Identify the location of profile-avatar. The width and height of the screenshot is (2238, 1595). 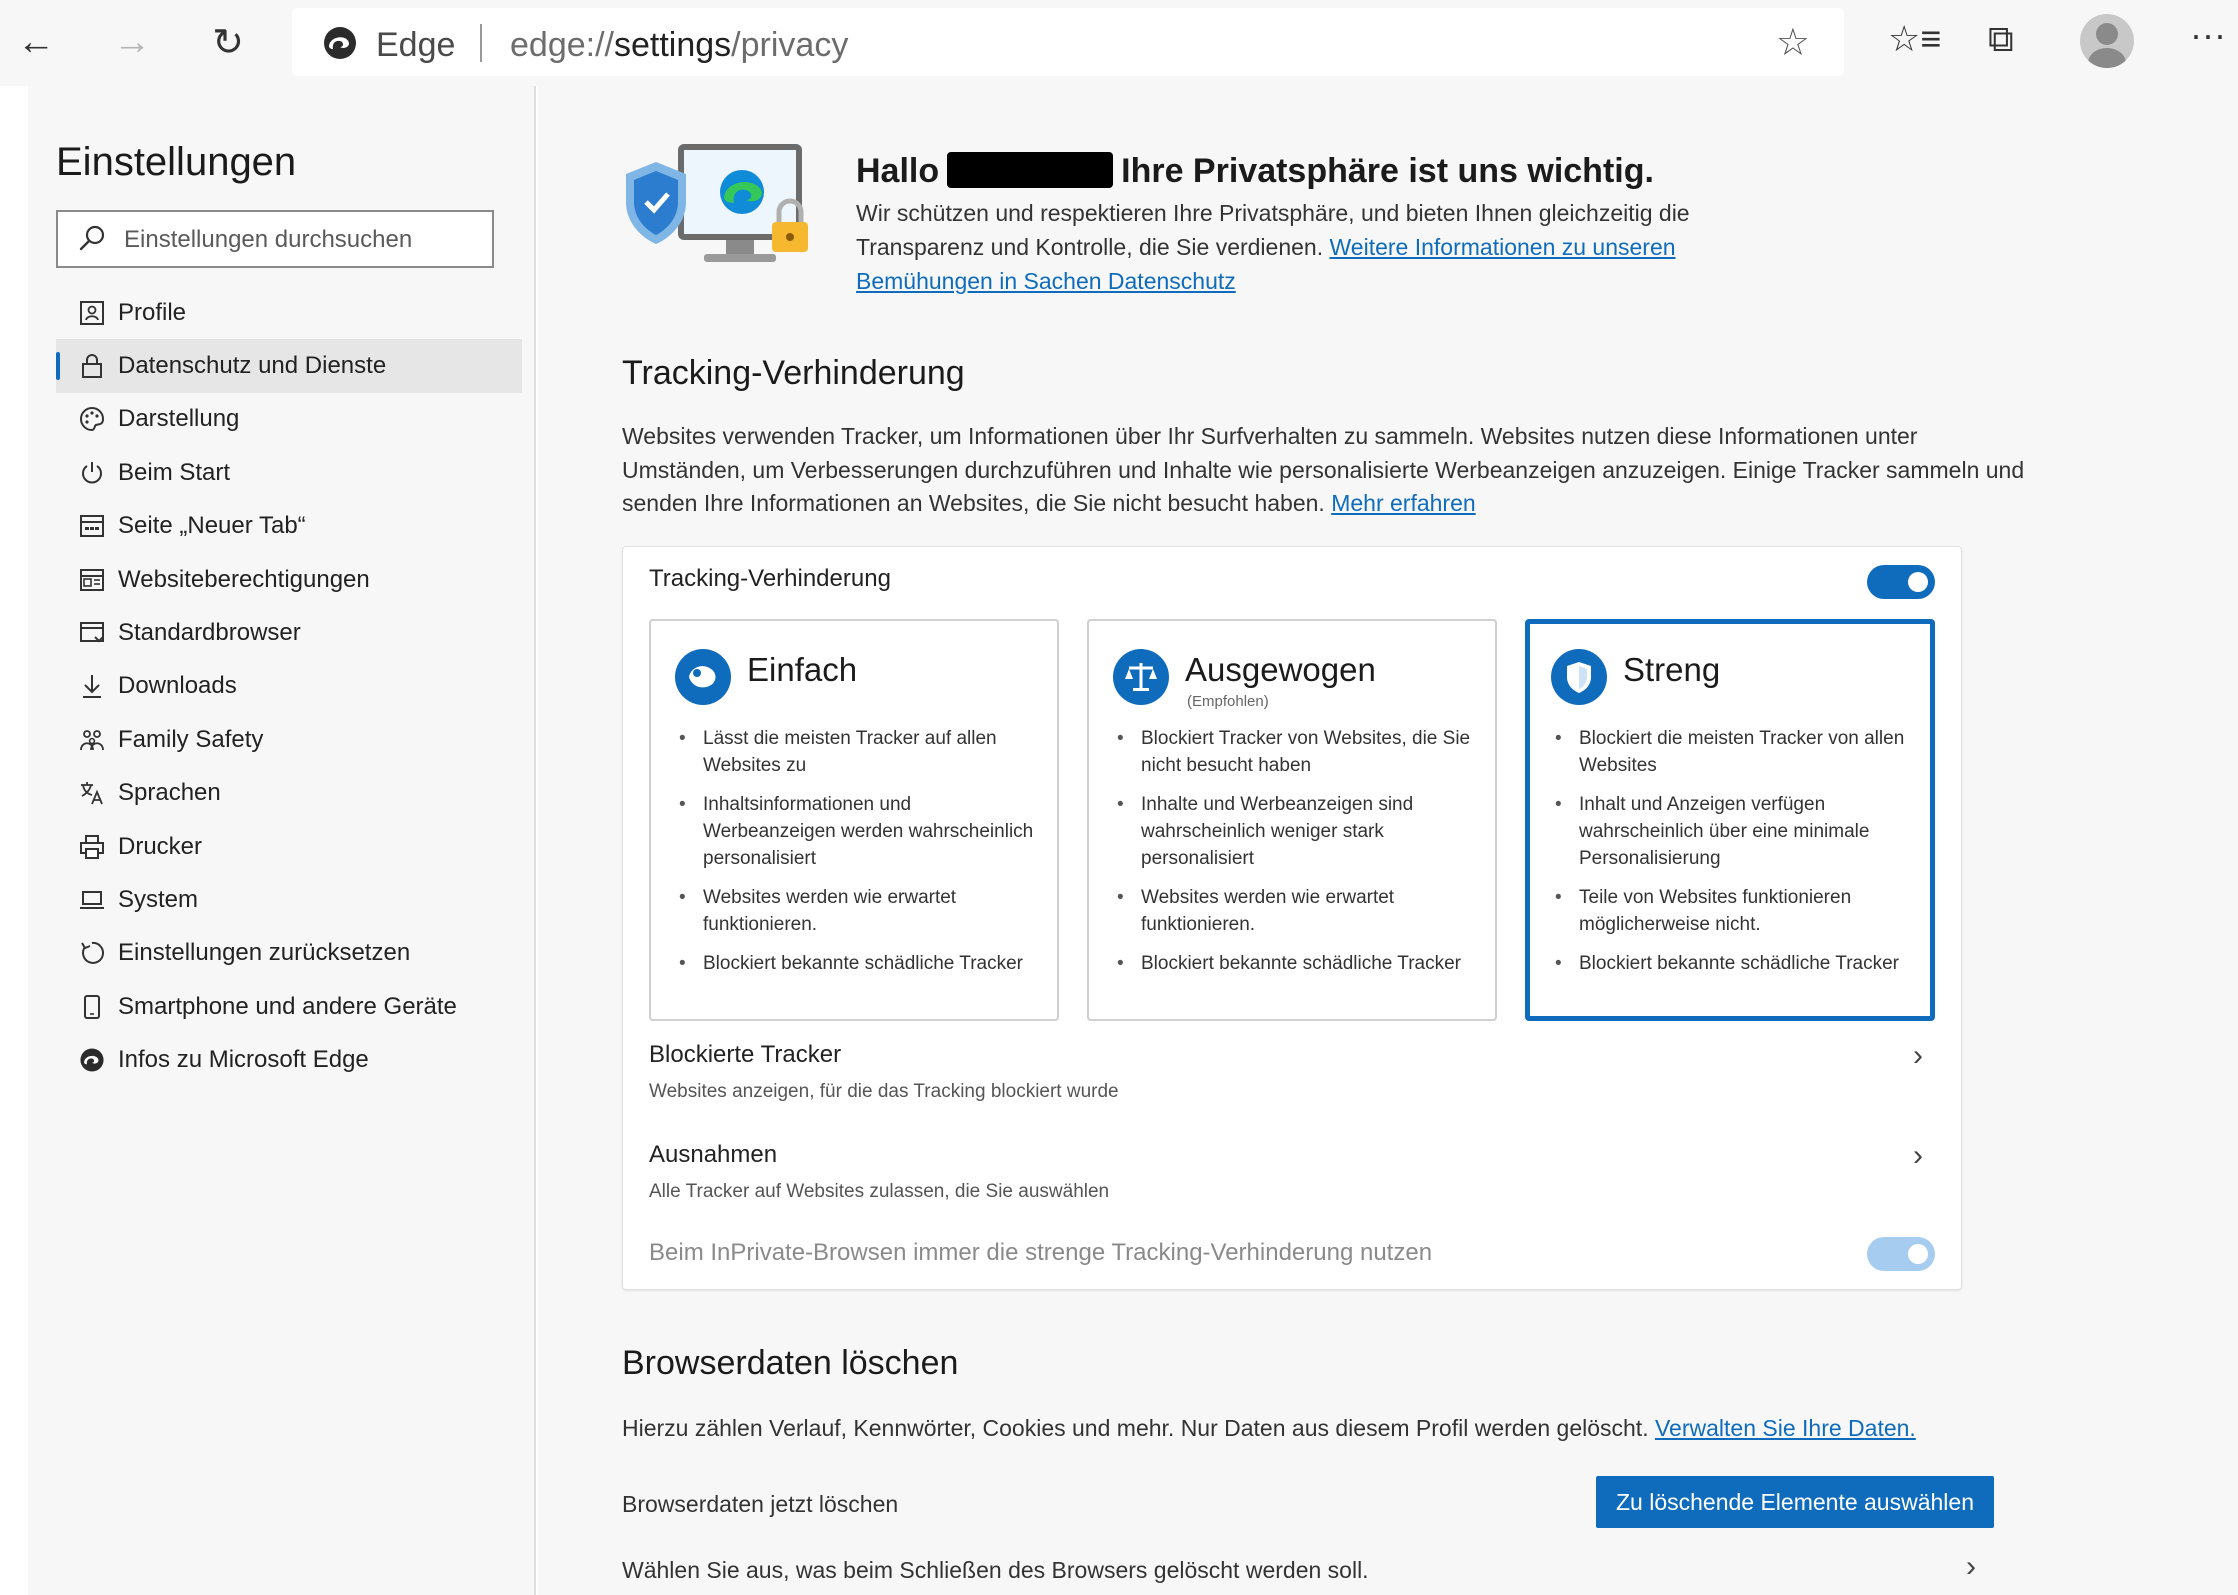
(2107, 41).